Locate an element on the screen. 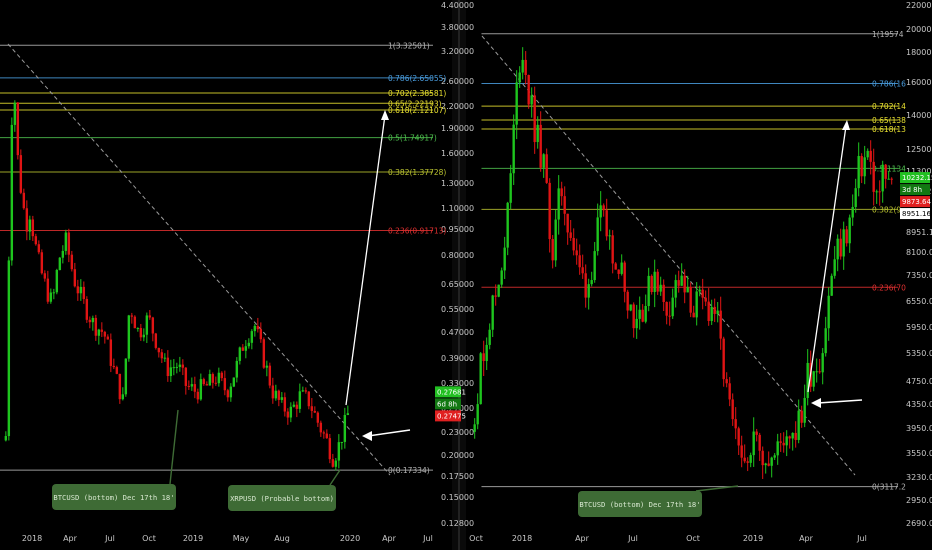 The width and height of the screenshot is (932, 550). x-tick-label: 2018 is located at coordinates (32, 538).